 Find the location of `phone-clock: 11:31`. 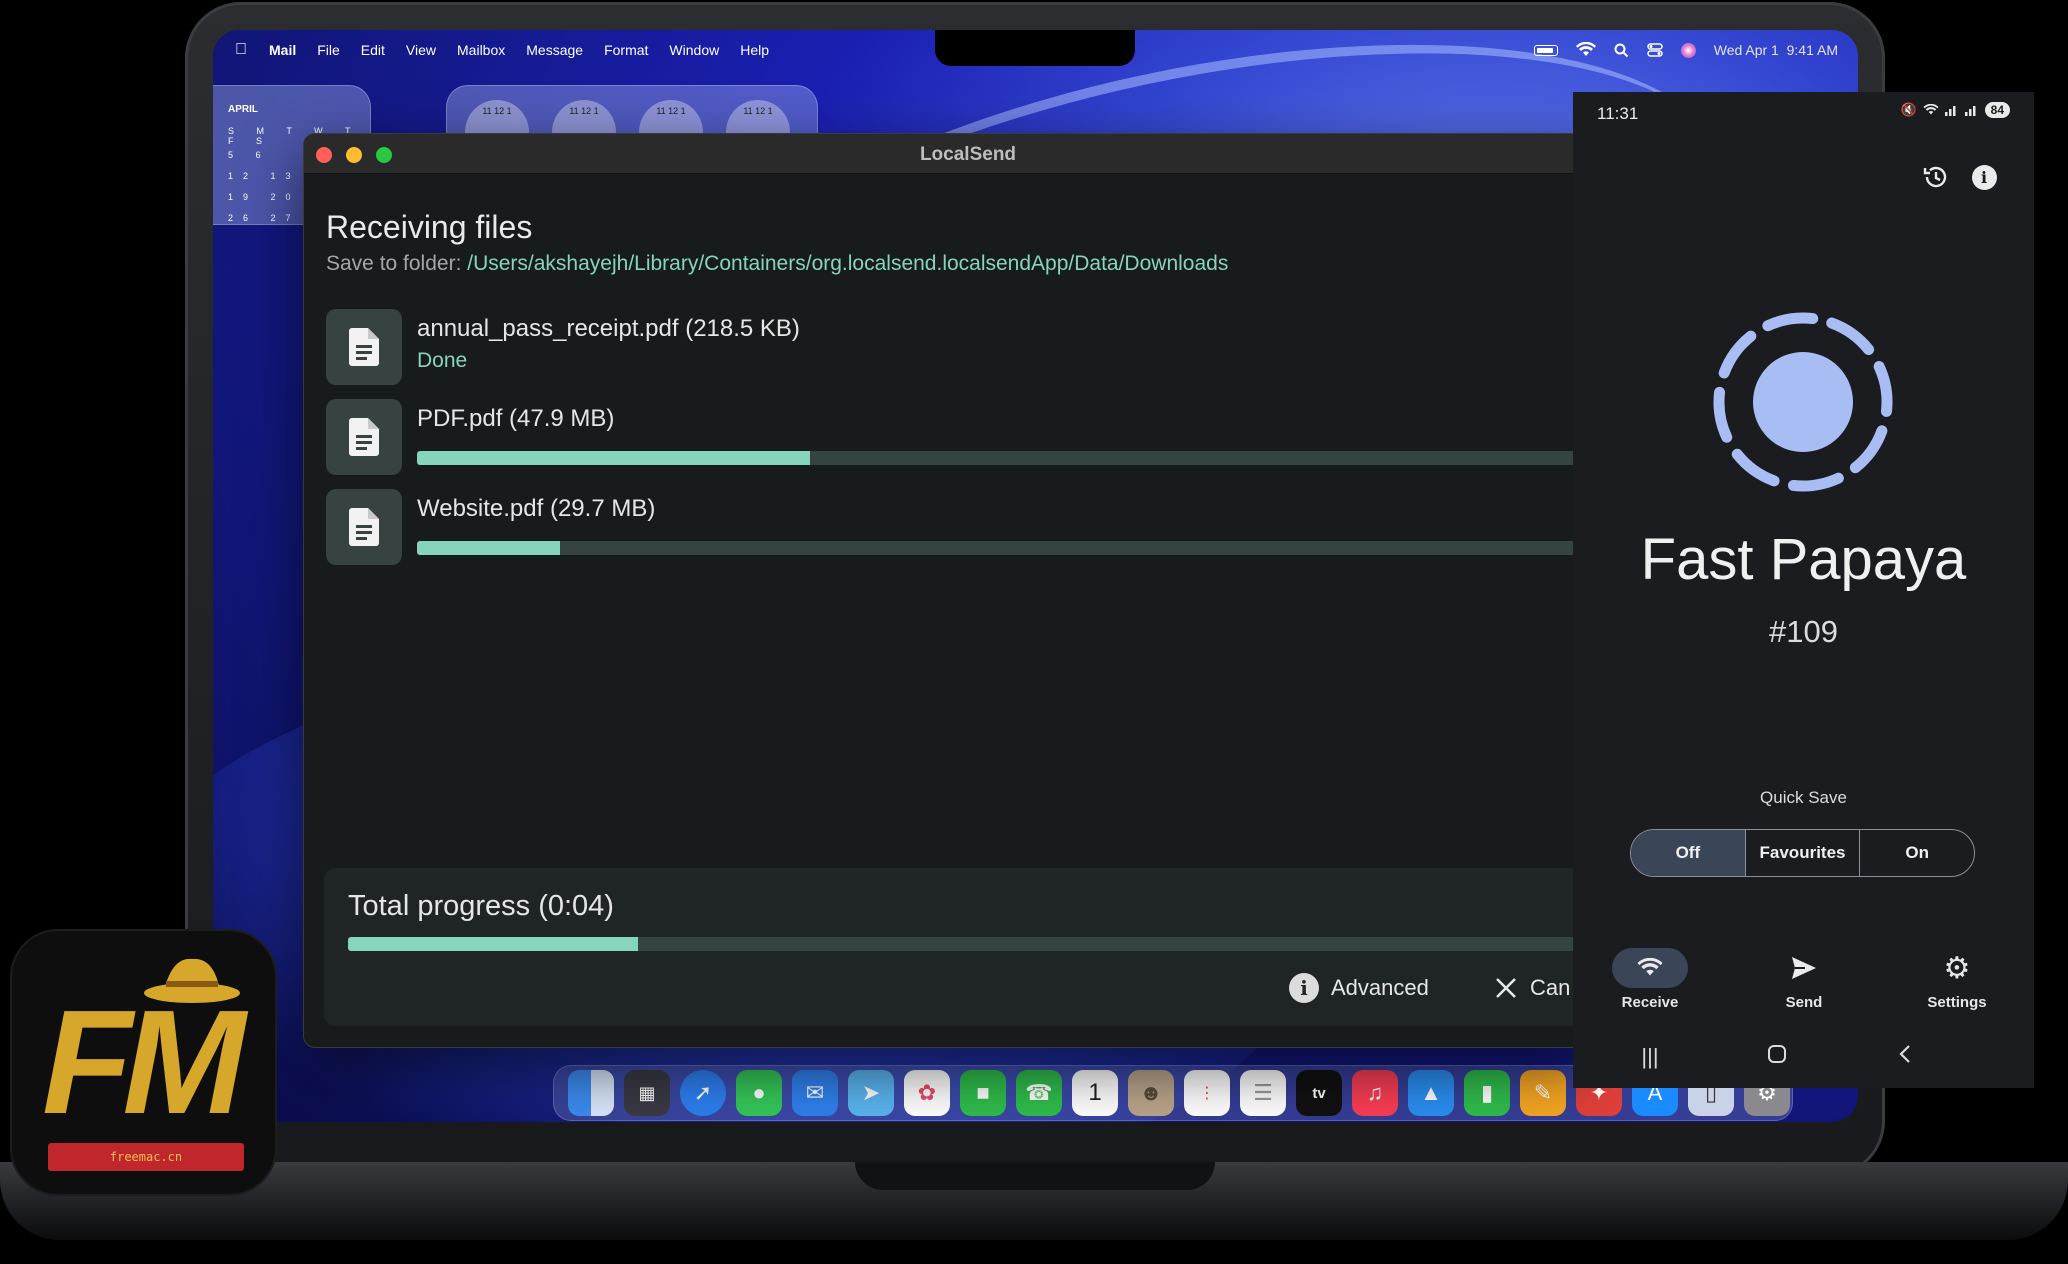

phone-clock: 11:31 is located at coordinates (1618, 113).